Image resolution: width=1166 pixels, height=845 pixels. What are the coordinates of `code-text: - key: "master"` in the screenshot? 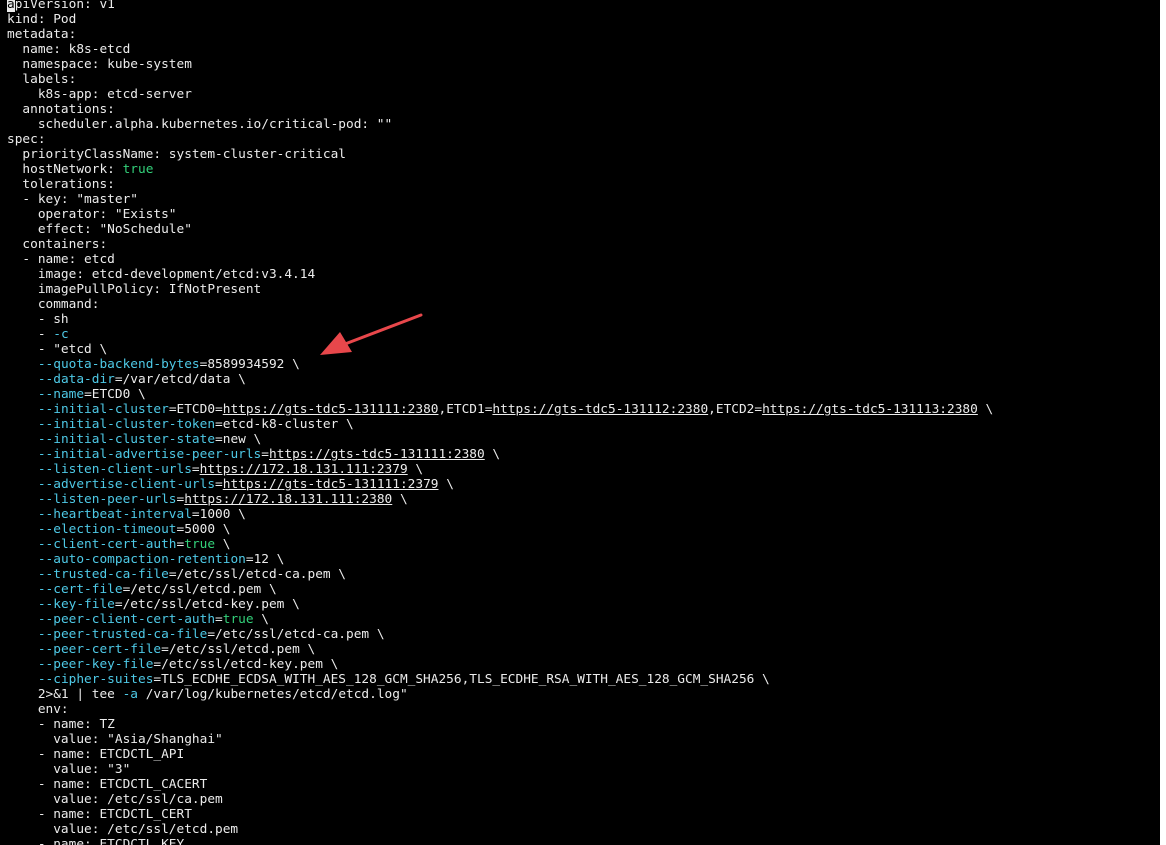 It's located at (72, 199).